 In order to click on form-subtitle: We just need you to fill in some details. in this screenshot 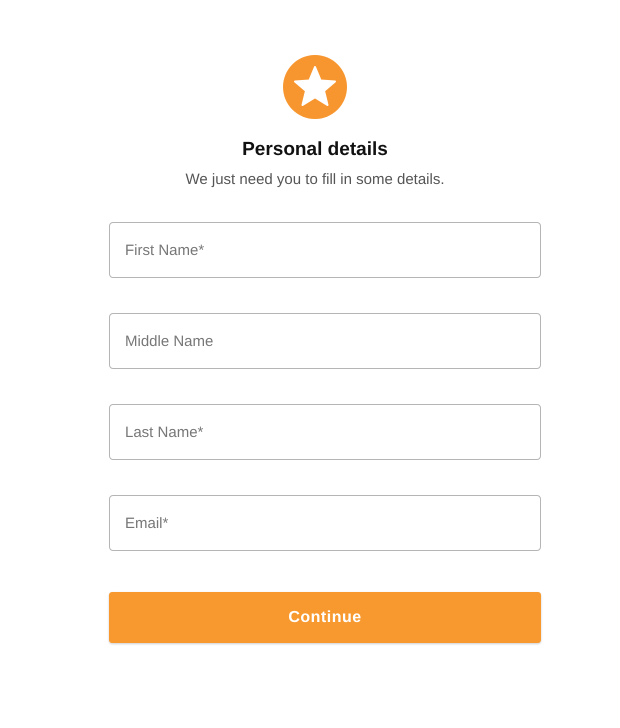, I will do `click(315, 179)`.